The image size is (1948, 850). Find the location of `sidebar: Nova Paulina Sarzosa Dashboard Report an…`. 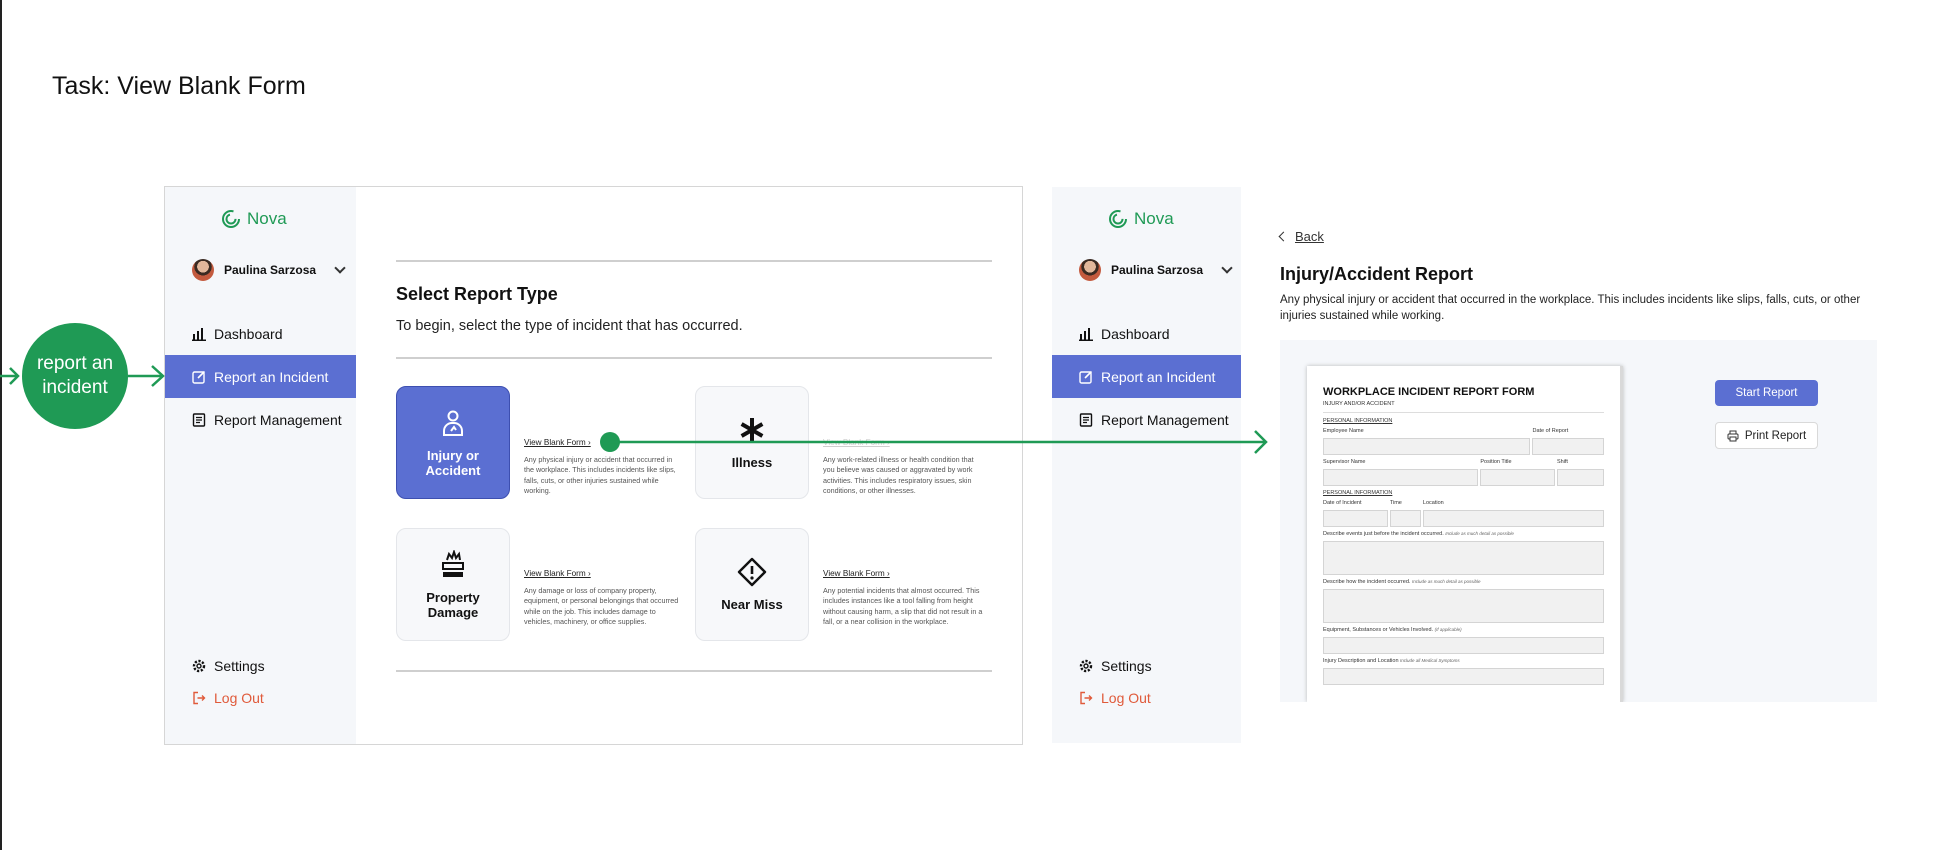

sidebar: Nova Paulina Sarzosa Dashboard Report an… is located at coordinates (260, 465).